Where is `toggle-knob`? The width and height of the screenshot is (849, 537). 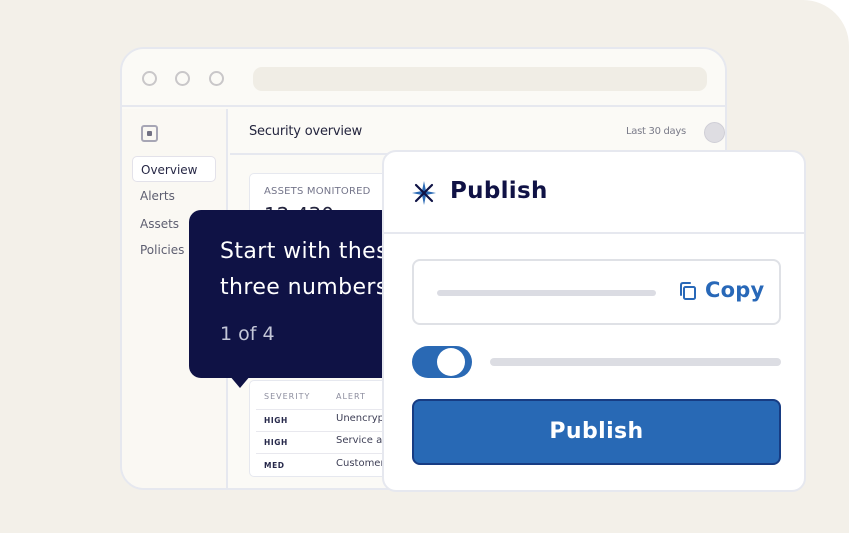 toggle-knob is located at coordinates (451, 362).